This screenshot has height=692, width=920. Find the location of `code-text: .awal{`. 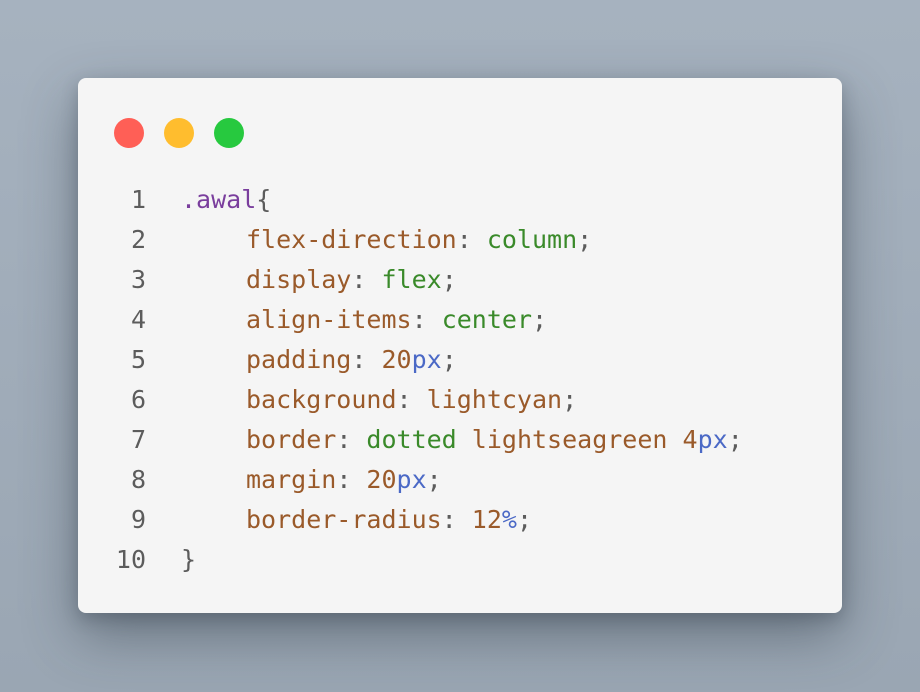

code-text: .awal{ is located at coordinates (226, 200).